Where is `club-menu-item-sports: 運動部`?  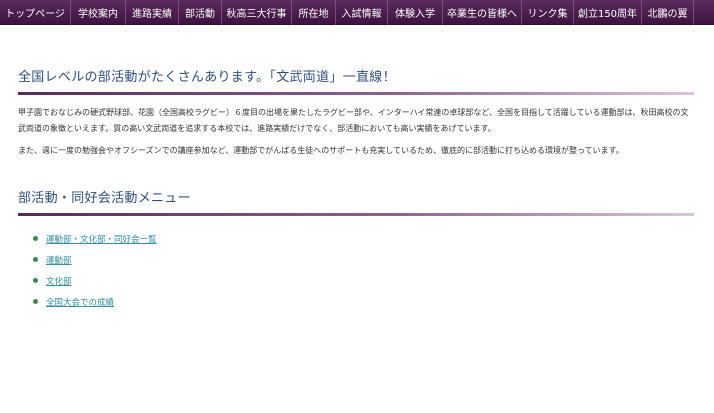
club-menu-item-sports: 運動部 is located at coordinates (363, 259).